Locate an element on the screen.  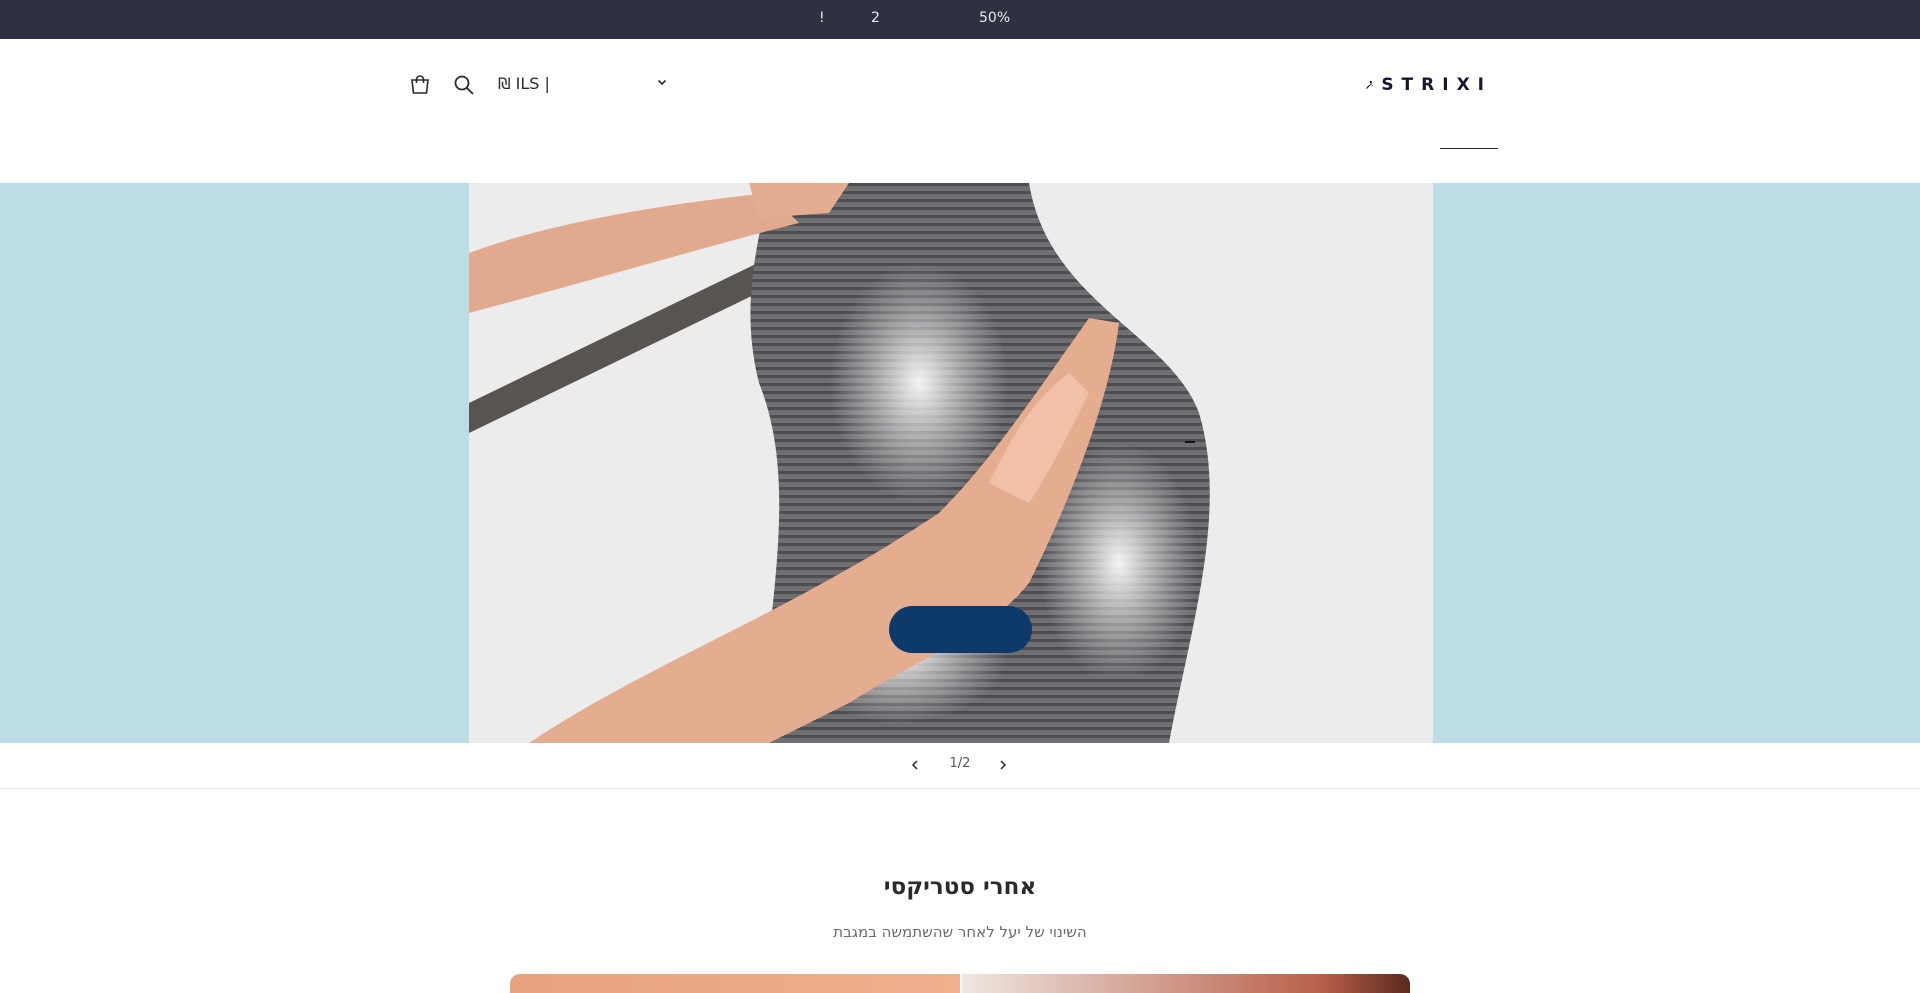
cart-icon is located at coordinates (420, 84).